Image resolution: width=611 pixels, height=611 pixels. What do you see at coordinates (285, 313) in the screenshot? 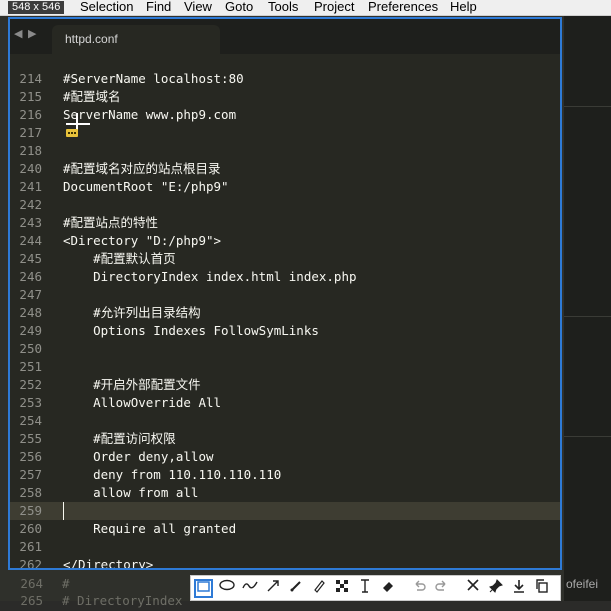
I see `code-line: 248 #允许列出目录结构` at bounding box center [285, 313].